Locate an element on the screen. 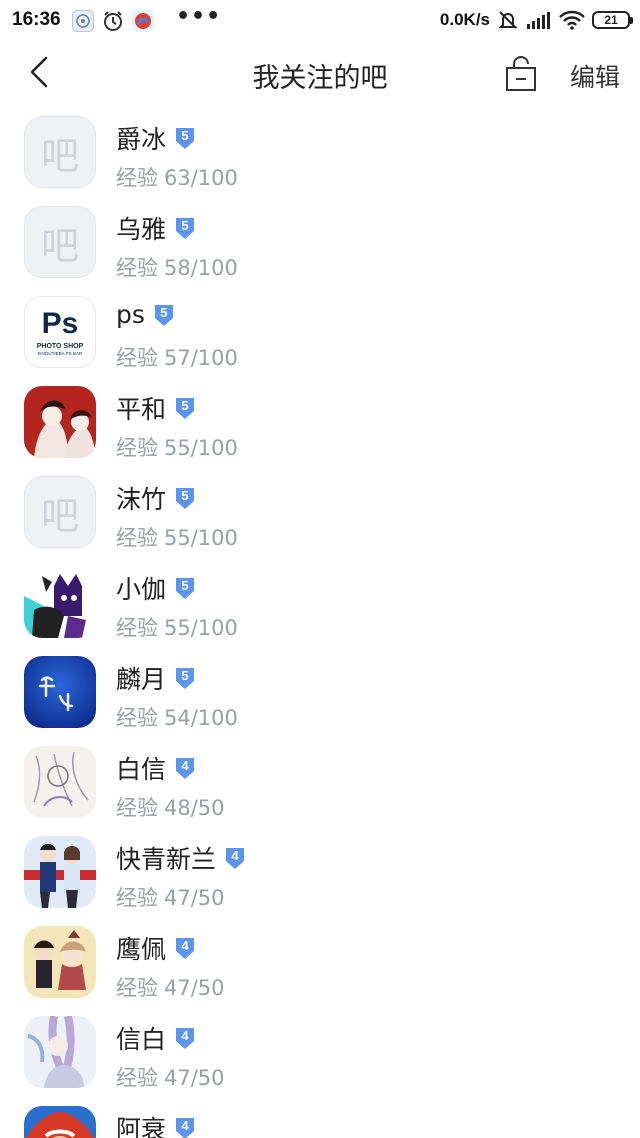 This screenshot has width=640, height=1138. forum-row: 鹰佩 4 经验 47/50 is located at coordinates (320, 963).